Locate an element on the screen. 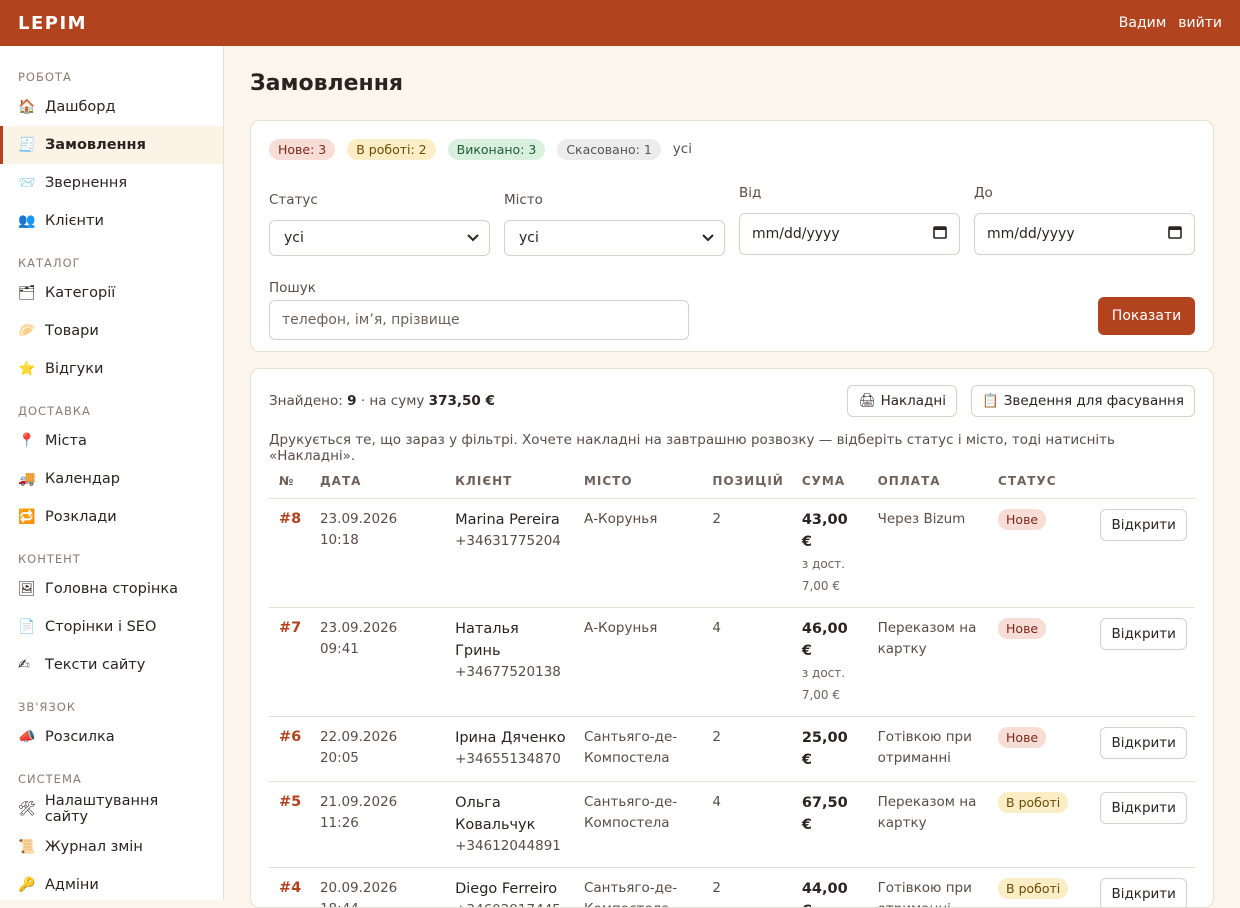  chip-cancelled: Скасовано: 1 is located at coordinates (608, 149).